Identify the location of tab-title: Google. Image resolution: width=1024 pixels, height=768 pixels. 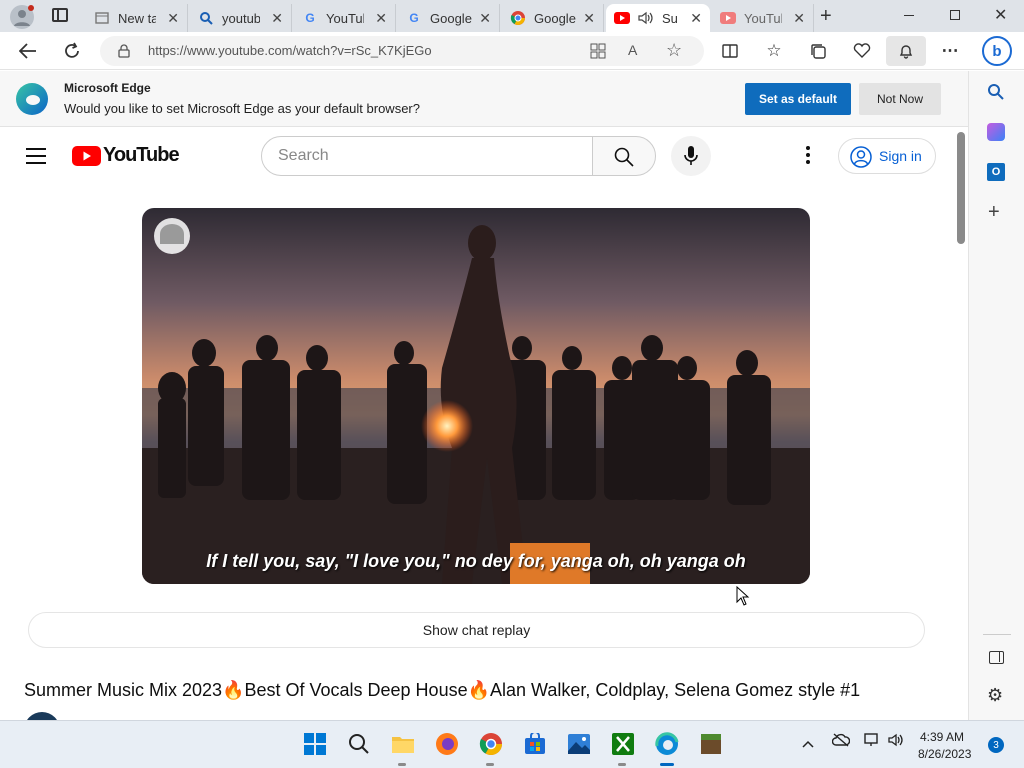
(555, 18).